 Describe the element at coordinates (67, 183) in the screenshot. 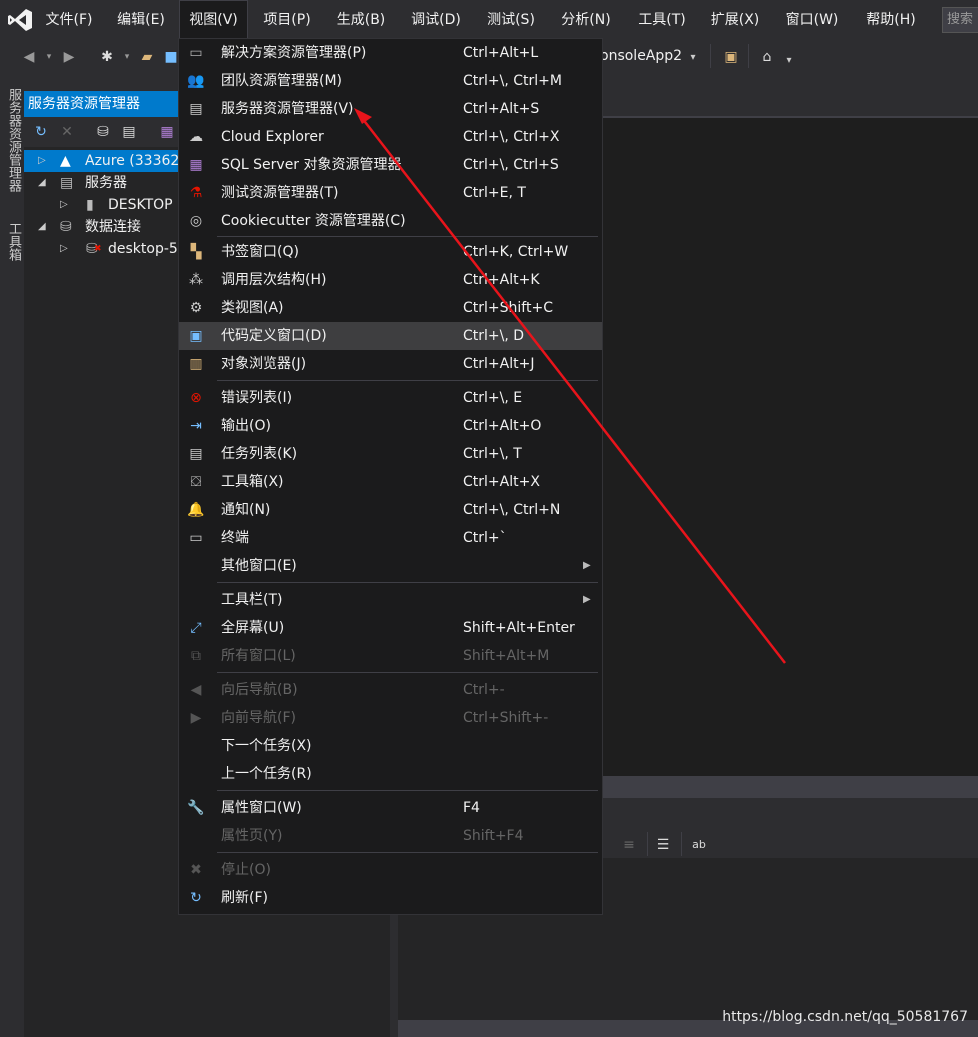

I see `servers-icon: ▤` at that location.